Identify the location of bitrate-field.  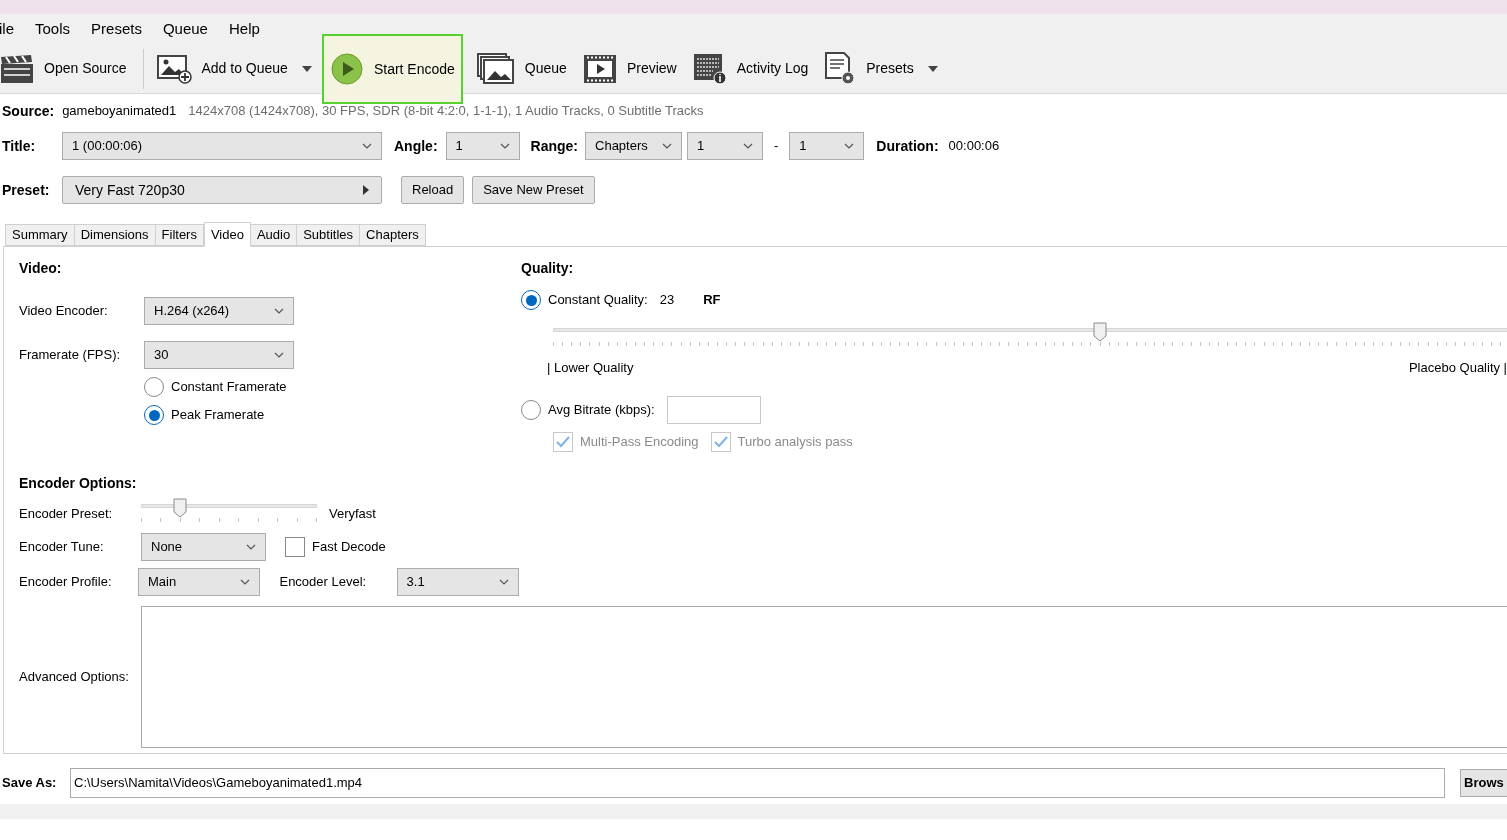
(713, 409).